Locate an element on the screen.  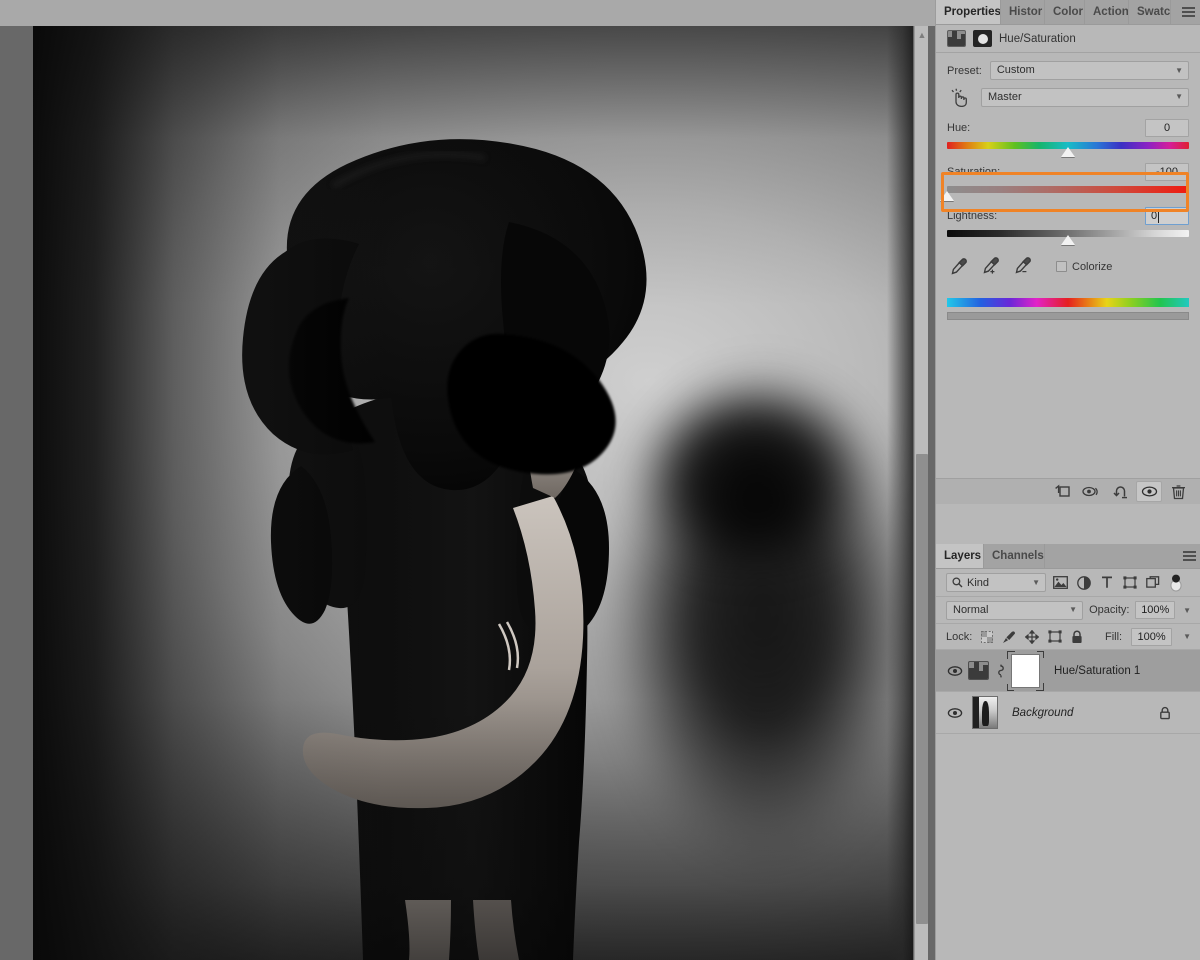
layer-name: Background is located at coordinates (1042, 713).